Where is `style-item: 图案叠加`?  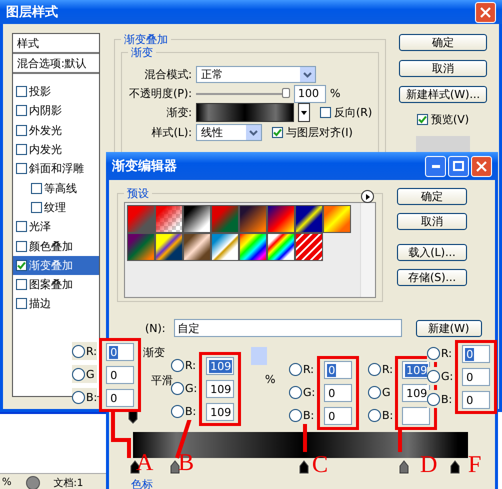 style-item: 图案叠加 is located at coordinates (56, 284).